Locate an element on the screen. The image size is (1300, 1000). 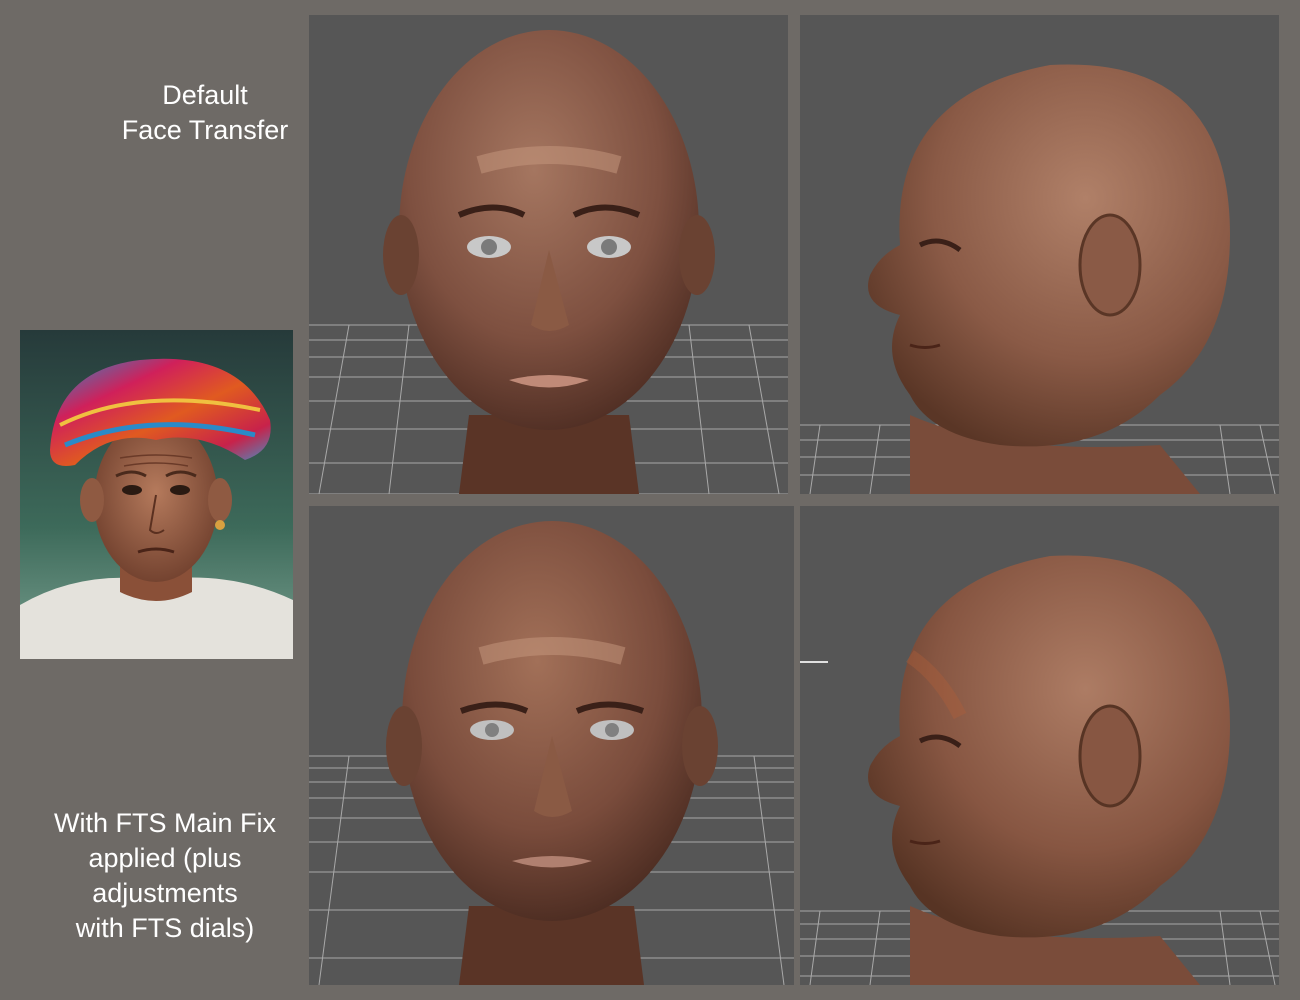
reference-photo is located at coordinates (156, 494).